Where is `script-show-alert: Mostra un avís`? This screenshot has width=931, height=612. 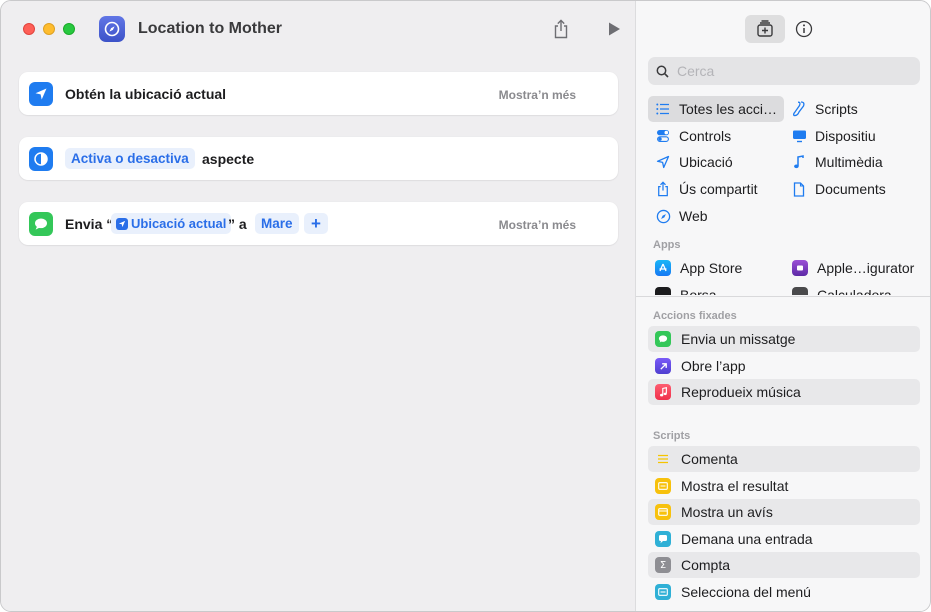
script-show-alert: Mostra un avís is located at coordinates (784, 512).